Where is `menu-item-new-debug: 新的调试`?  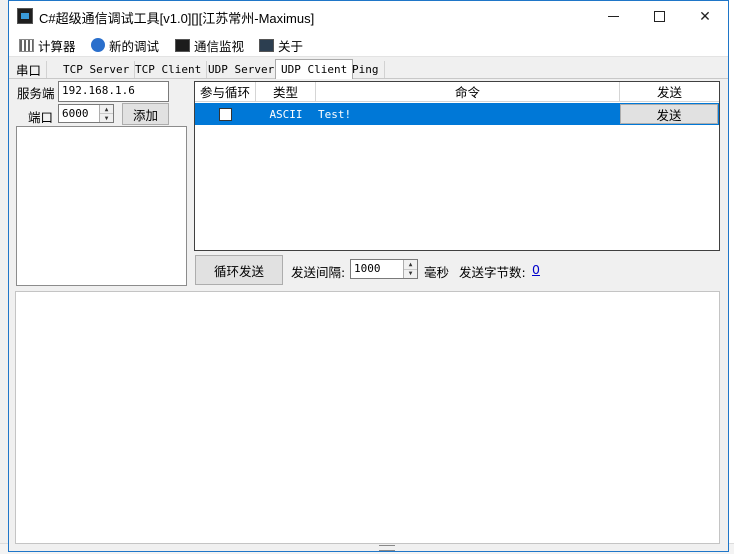 menu-item-new-debug: 新的调试 is located at coordinates (125, 45).